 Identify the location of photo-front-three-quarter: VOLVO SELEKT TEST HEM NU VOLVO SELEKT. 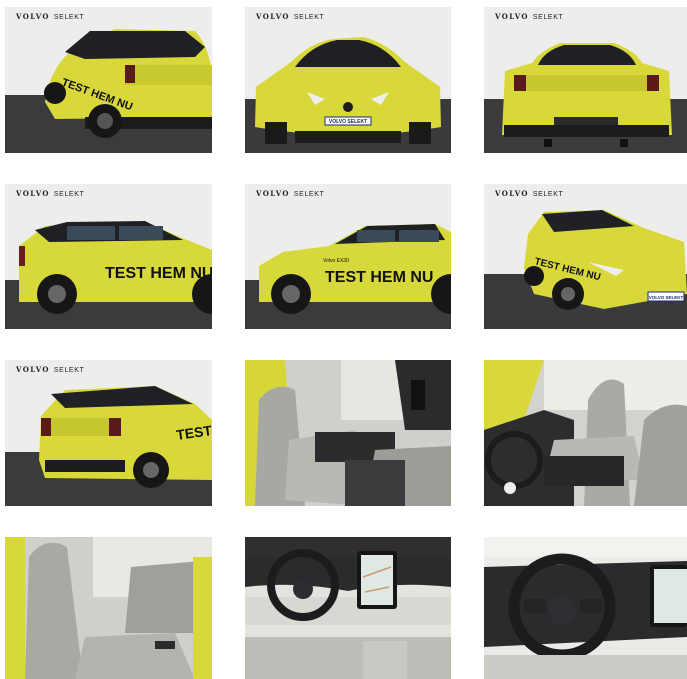
(585, 256).